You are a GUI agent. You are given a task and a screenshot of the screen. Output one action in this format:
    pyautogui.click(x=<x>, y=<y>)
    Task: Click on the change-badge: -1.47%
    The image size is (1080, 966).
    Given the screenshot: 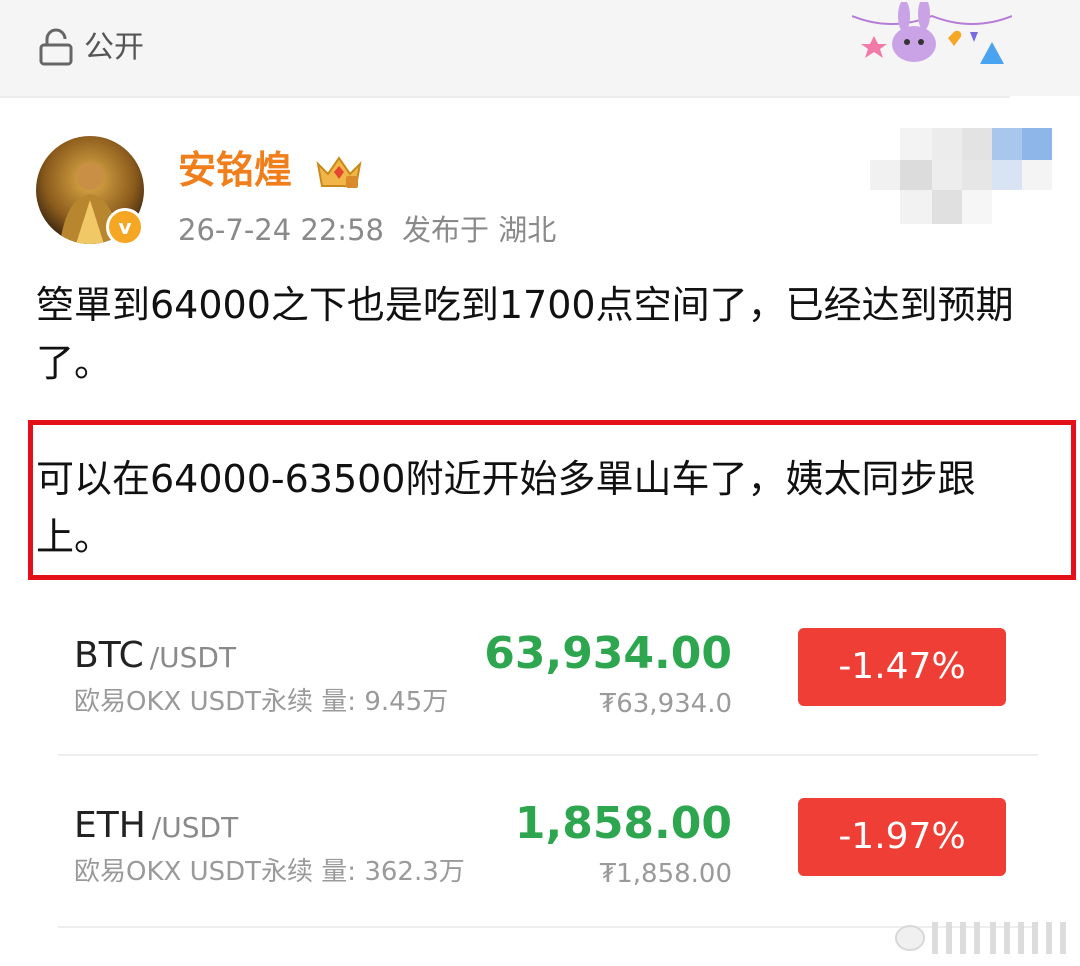 What is the action you would take?
    pyautogui.click(x=902, y=667)
    